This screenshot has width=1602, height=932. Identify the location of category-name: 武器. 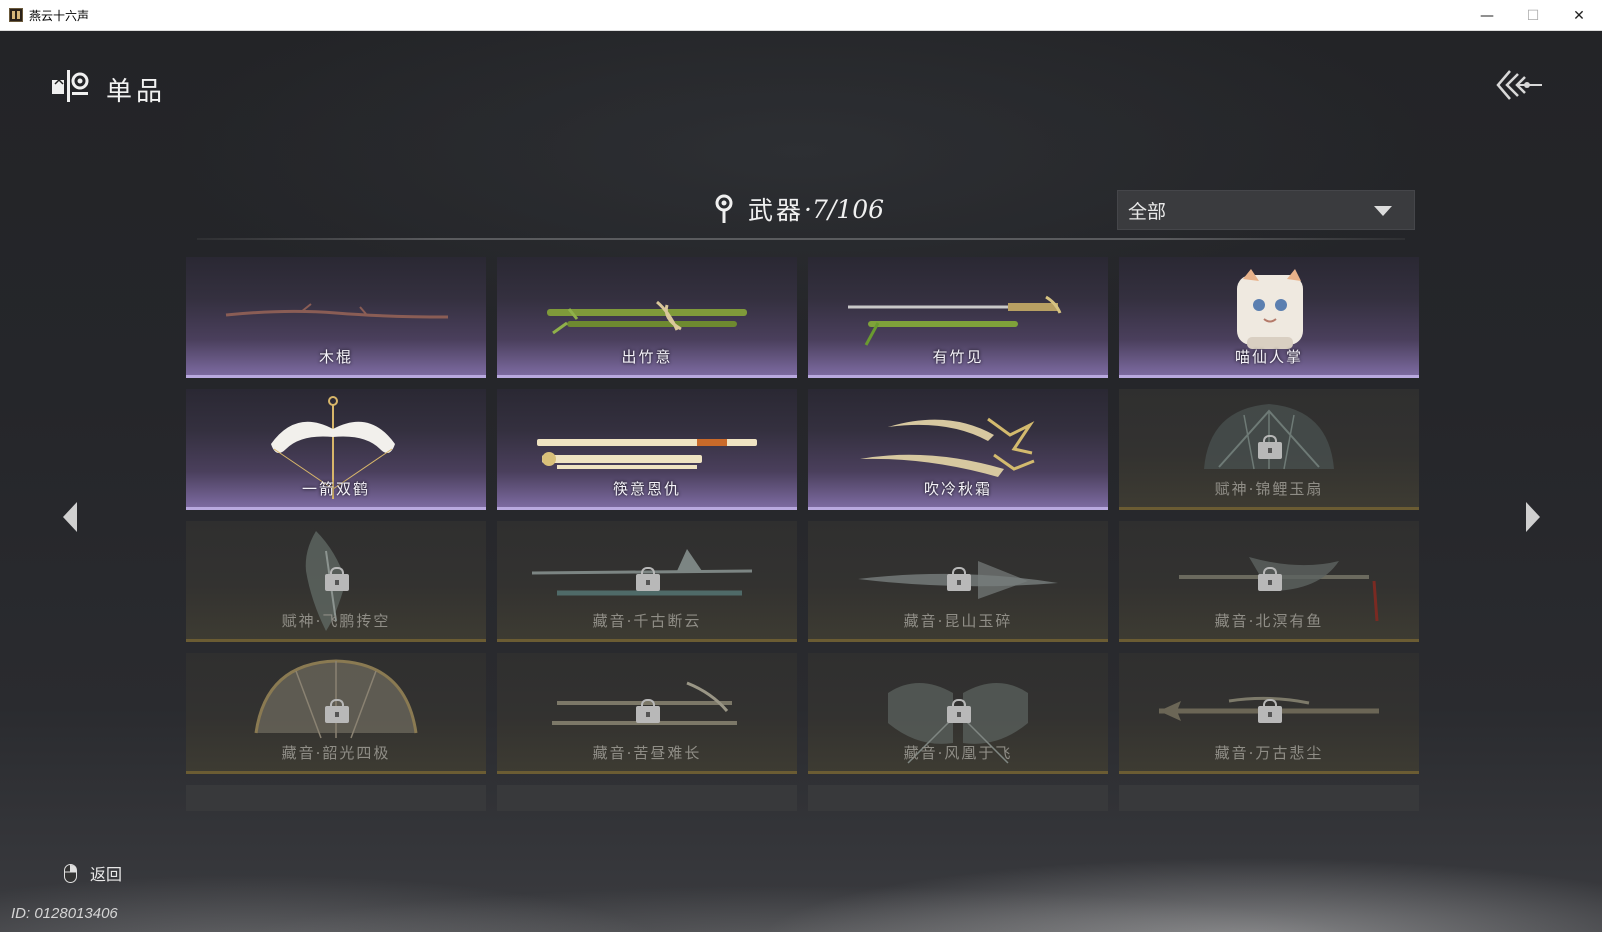
(776, 210).